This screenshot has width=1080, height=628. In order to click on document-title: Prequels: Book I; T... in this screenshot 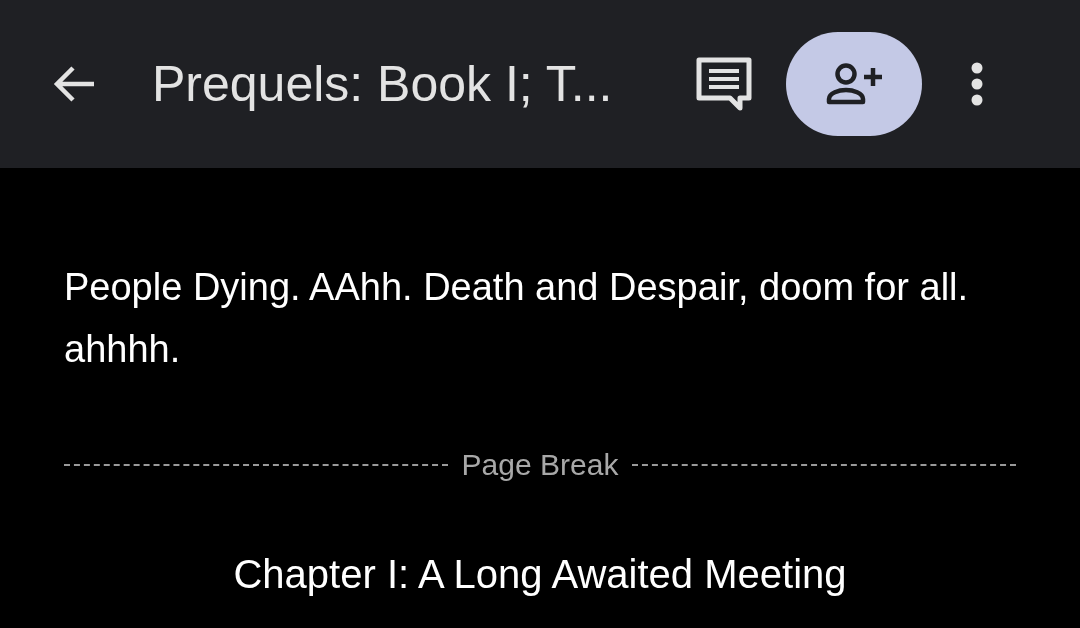, I will do `click(383, 84)`.